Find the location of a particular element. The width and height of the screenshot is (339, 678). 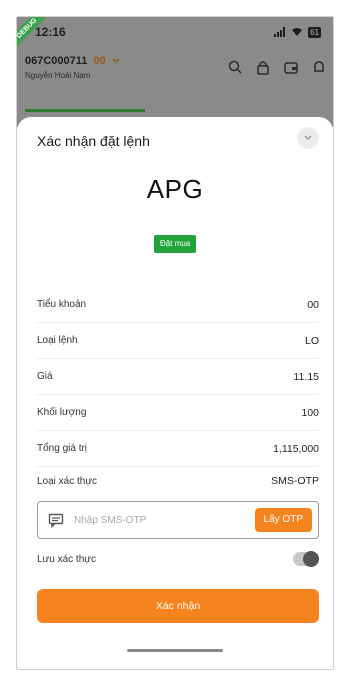

close-button is located at coordinates (308, 138).